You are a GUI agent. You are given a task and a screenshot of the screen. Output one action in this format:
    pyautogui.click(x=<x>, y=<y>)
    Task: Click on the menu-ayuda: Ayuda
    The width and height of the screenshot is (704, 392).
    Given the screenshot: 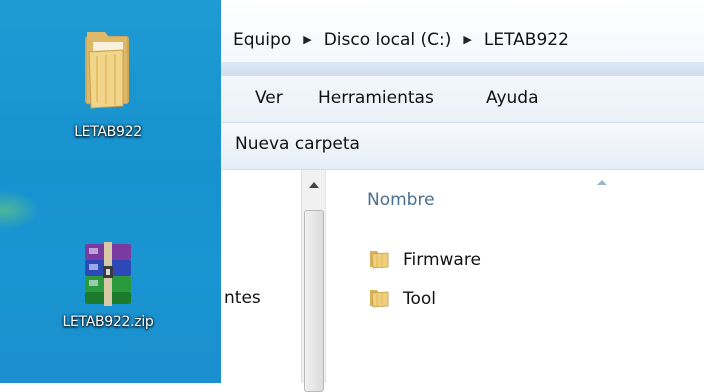 What is the action you would take?
    pyautogui.click(x=512, y=98)
    